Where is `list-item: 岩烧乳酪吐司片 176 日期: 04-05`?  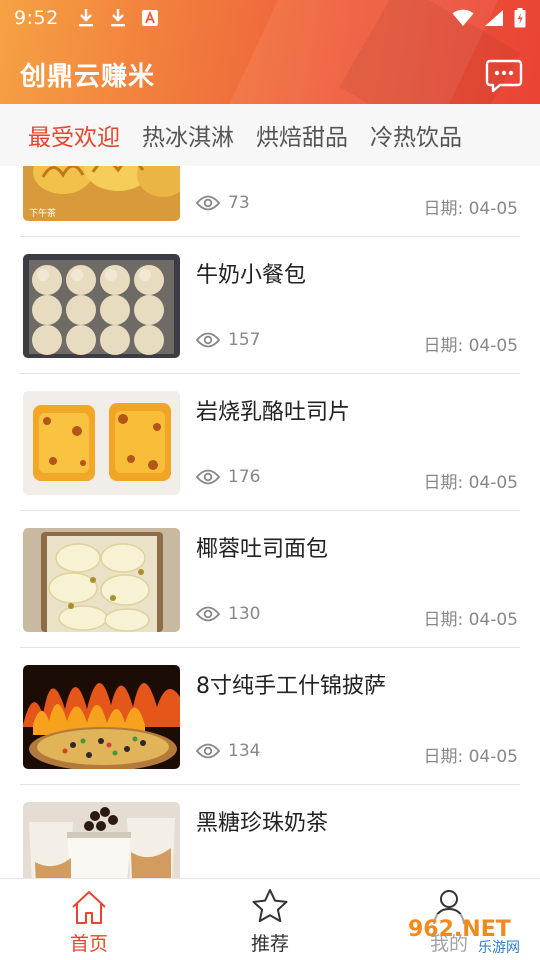
list-item: 岩烧乳酪吐司片 176 日期: 04-05 is located at coordinates (270, 442).